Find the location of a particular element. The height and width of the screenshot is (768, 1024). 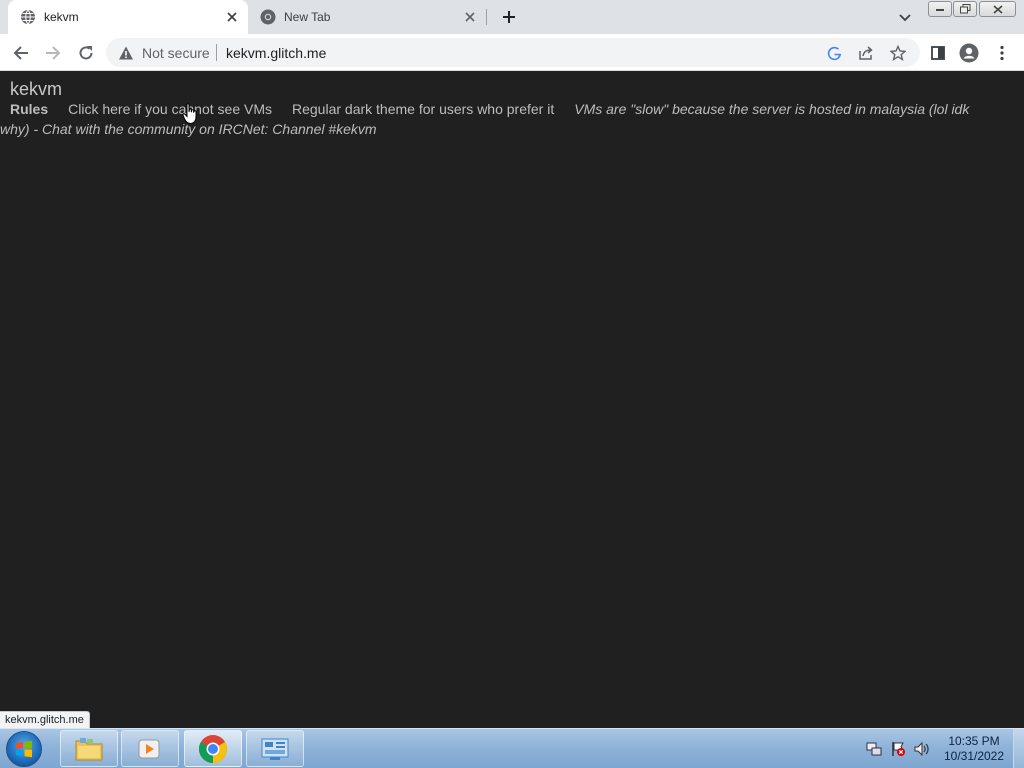

action-center-flag-icon is located at coordinates (898, 749).